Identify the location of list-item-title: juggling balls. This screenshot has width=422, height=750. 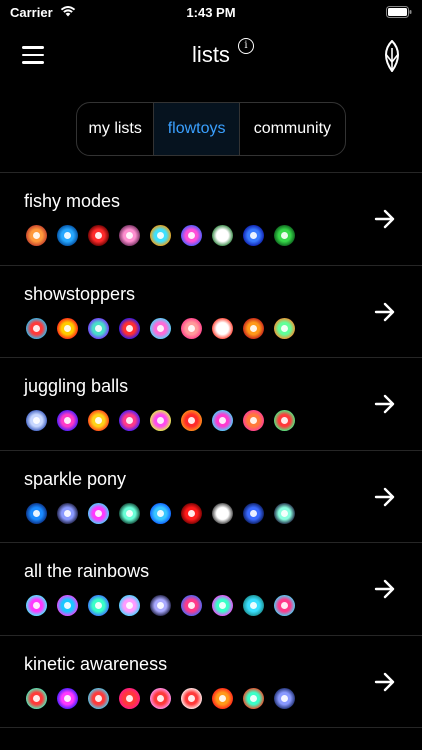
(76, 386).